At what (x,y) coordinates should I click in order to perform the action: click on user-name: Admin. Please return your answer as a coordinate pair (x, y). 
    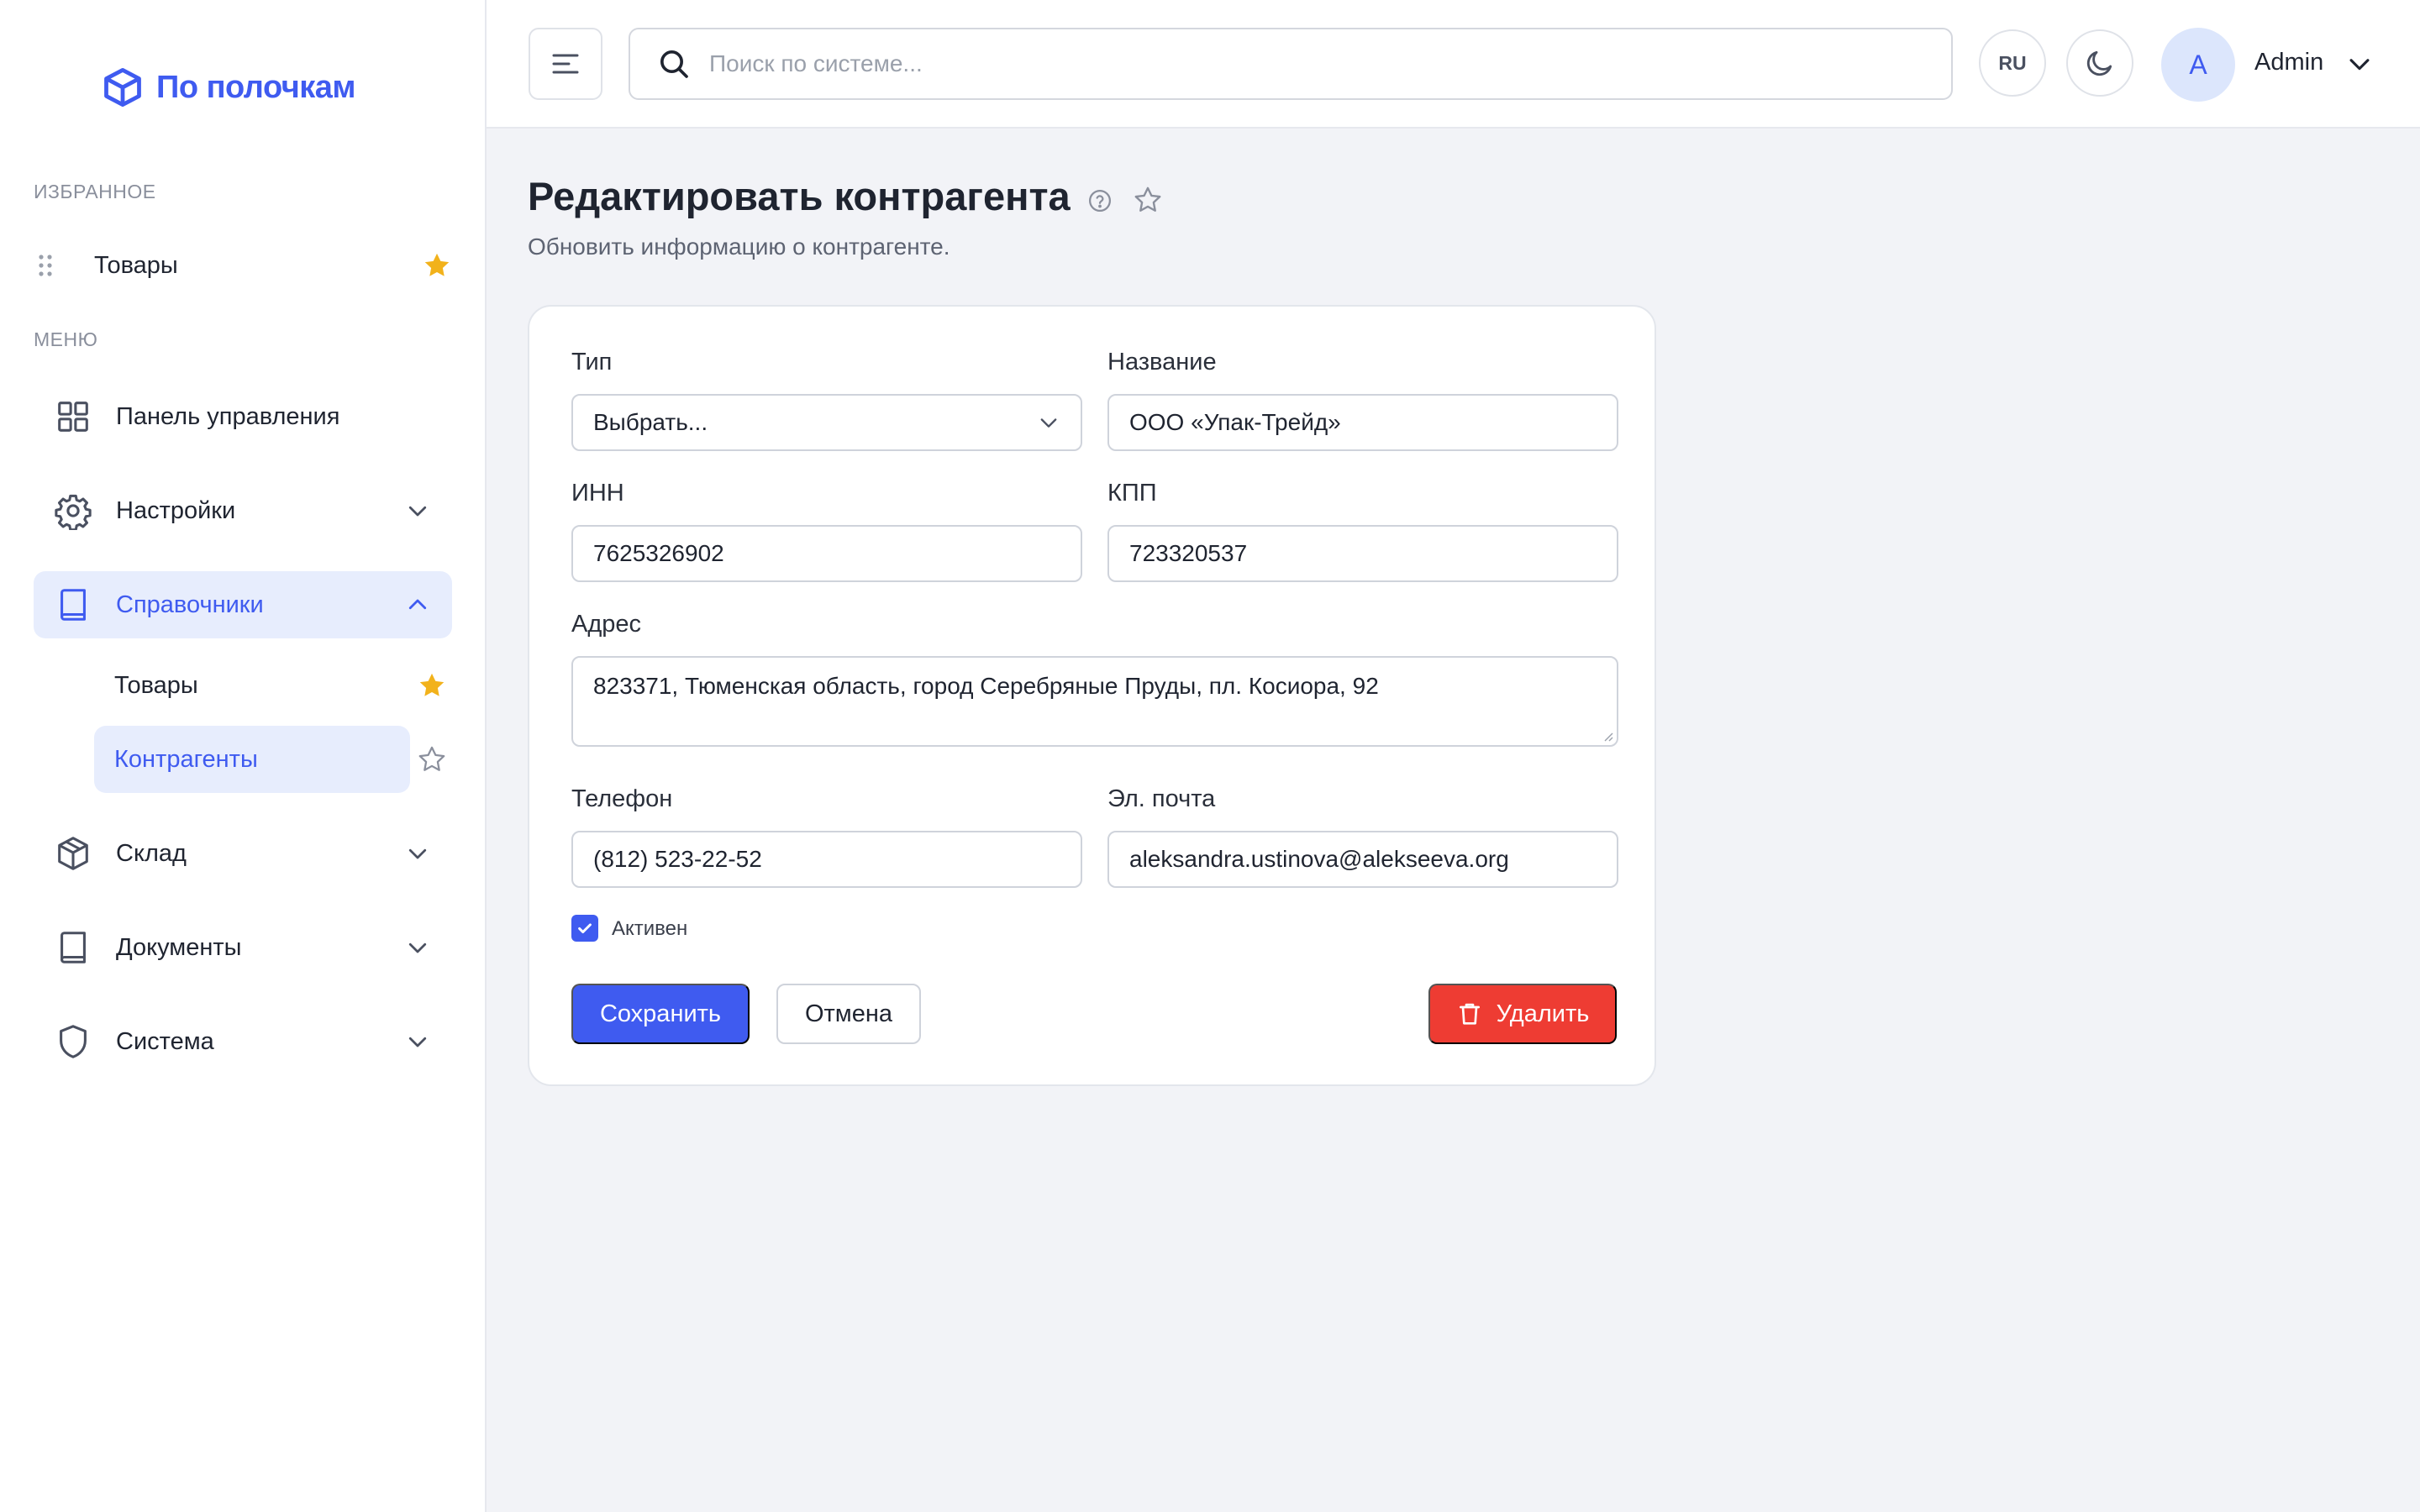
    Looking at the image, I should click on (2288, 62).